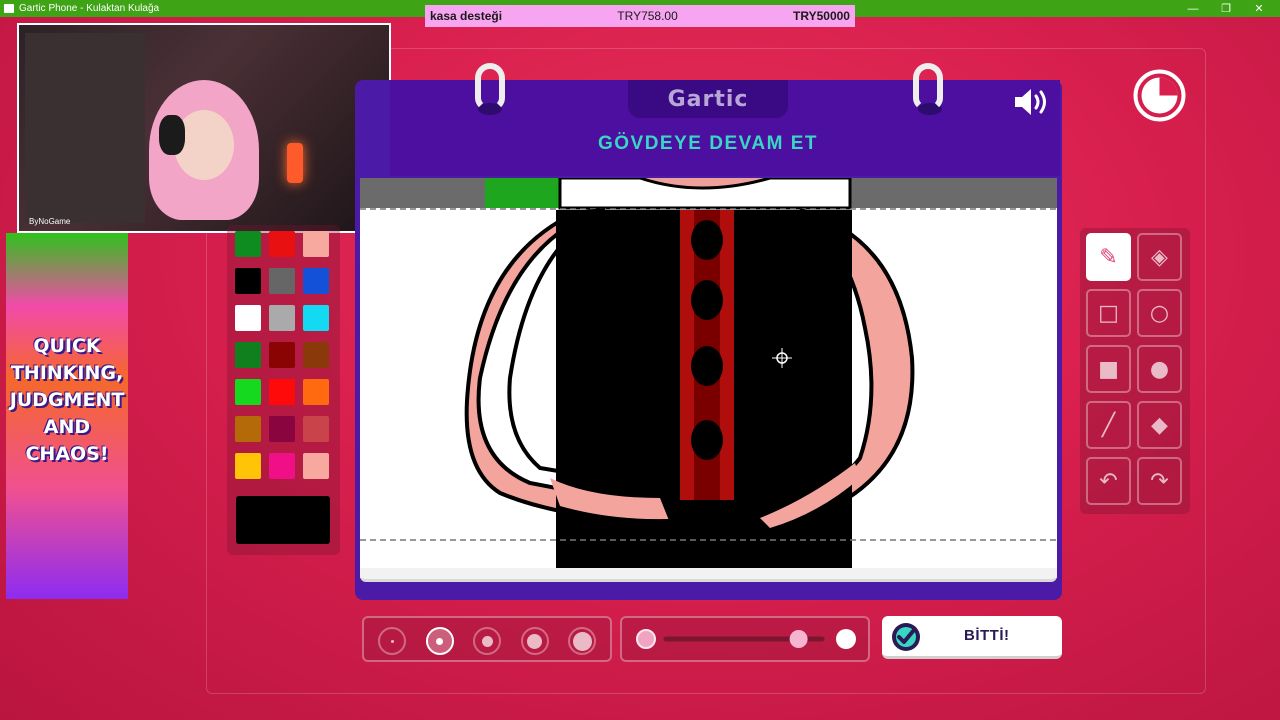  I want to click on webcam-tag: ByNoGame, so click(50, 221).